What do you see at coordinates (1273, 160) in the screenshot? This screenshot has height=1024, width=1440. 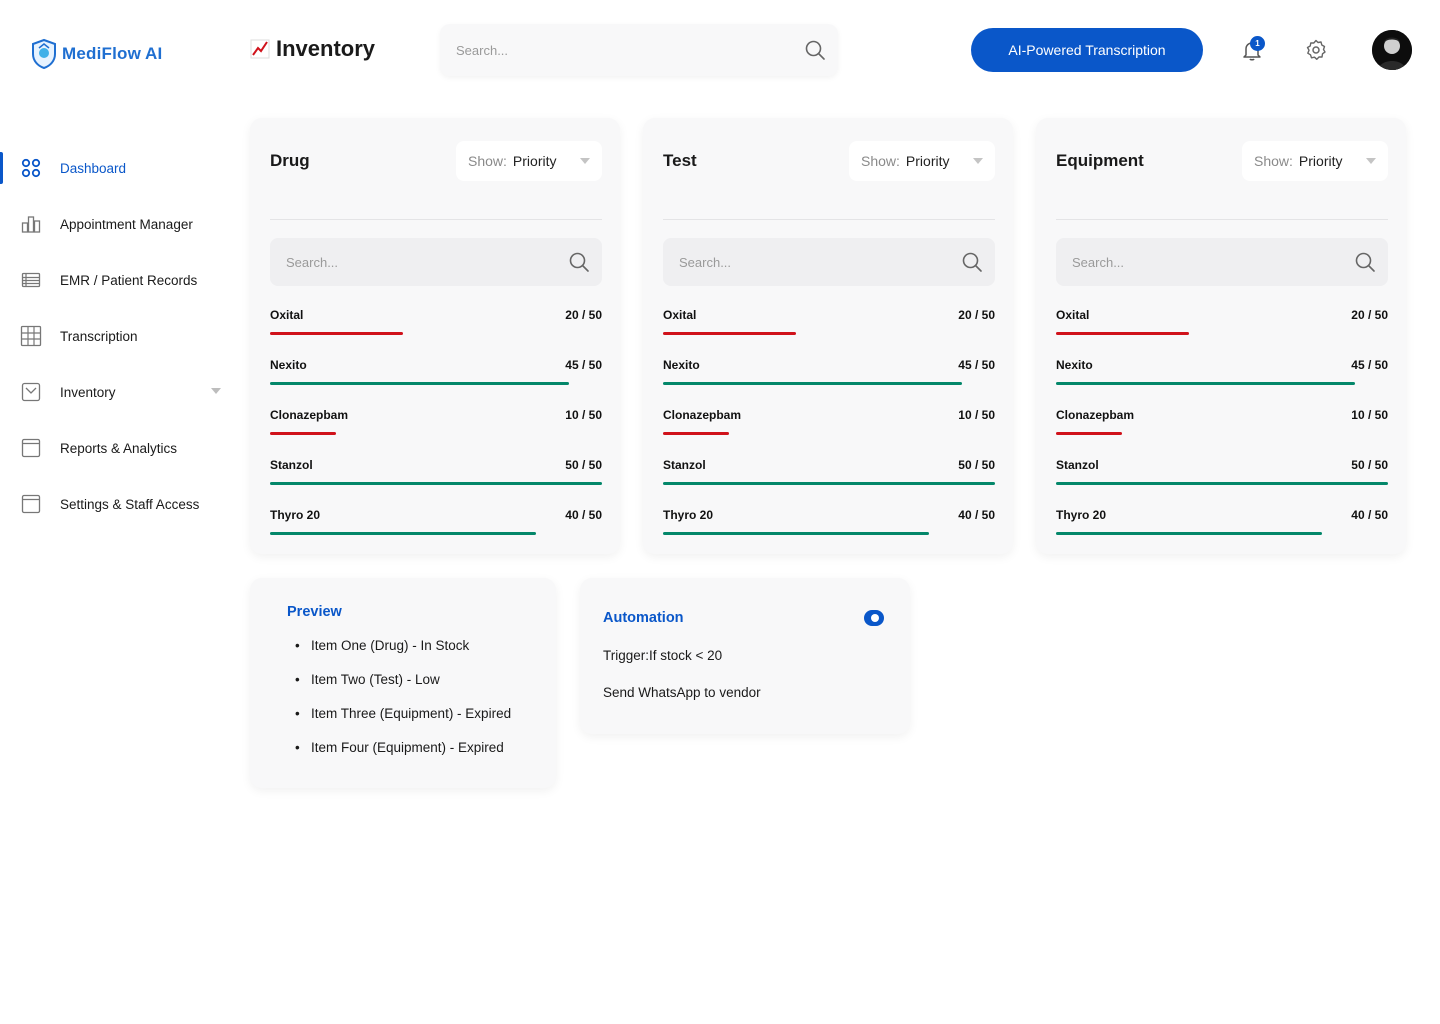 I see `show-label: Show:` at bounding box center [1273, 160].